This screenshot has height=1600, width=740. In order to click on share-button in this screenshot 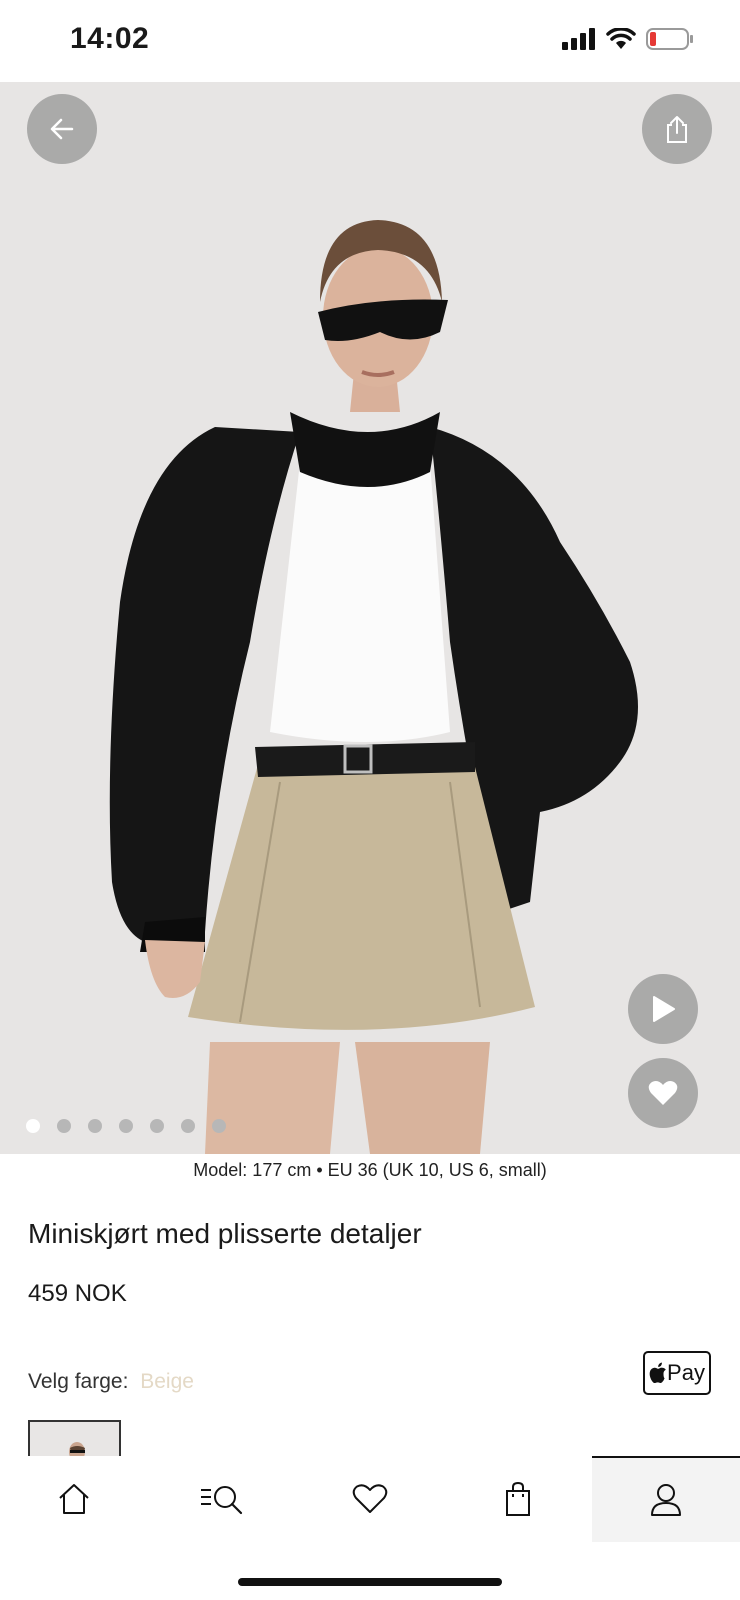, I will do `click(677, 129)`.